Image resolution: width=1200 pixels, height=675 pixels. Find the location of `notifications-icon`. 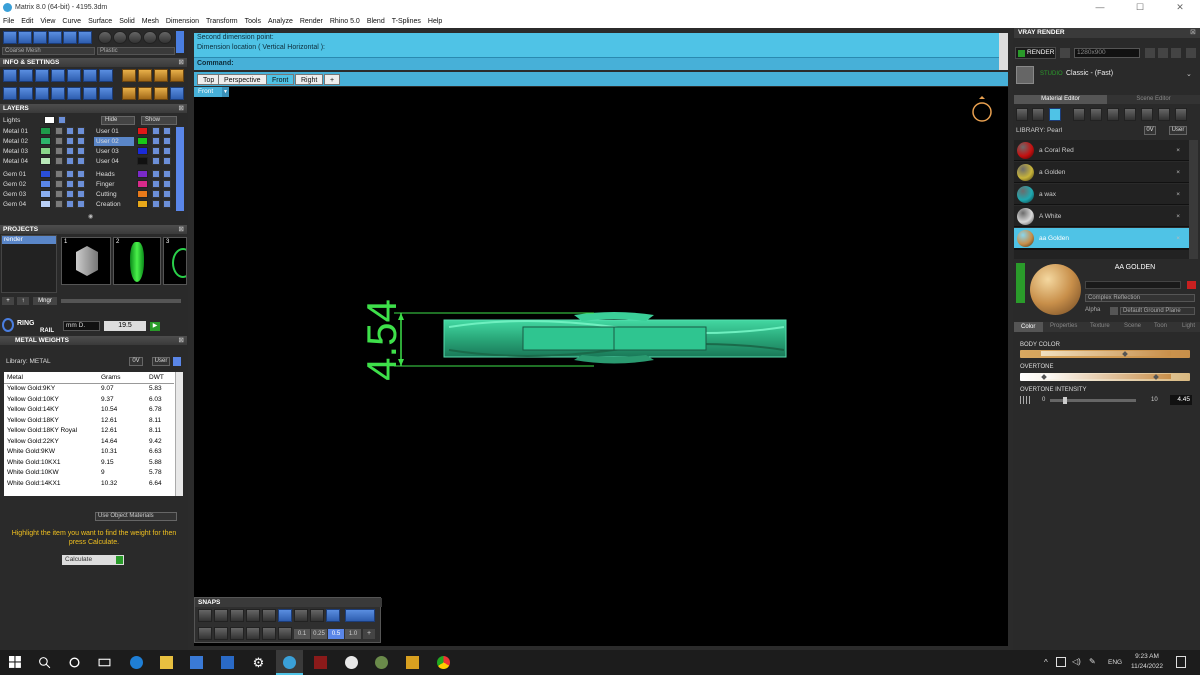

notifications-icon is located at coordinates (1181, 662).